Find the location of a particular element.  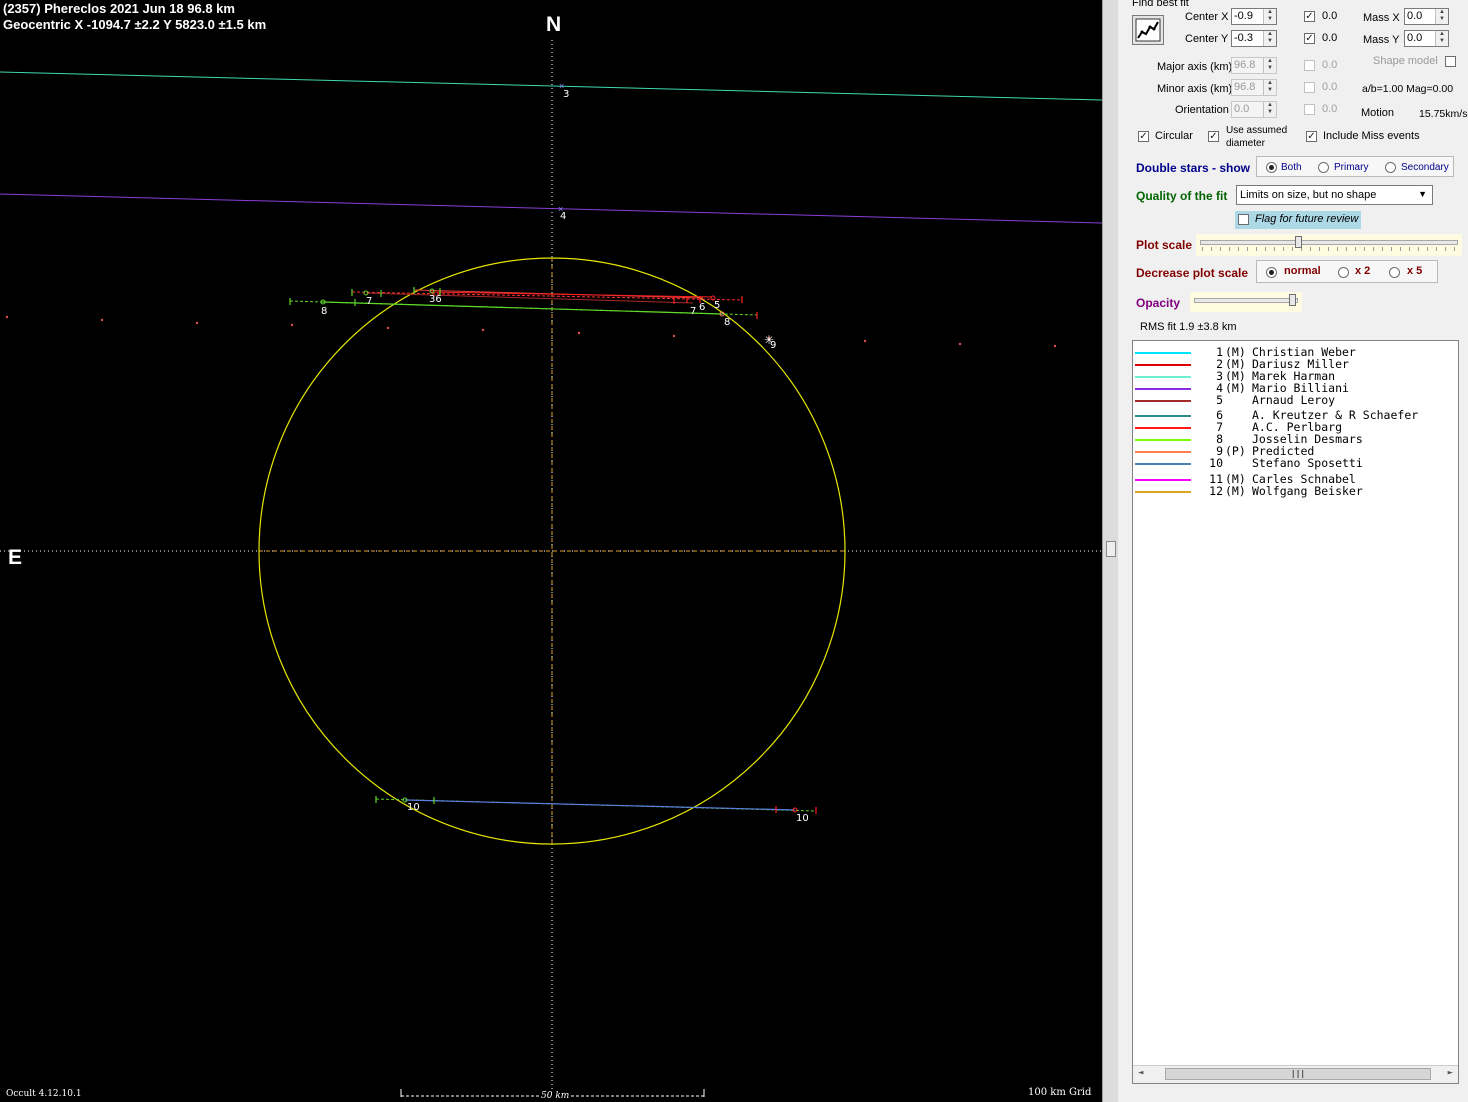

double-stars-both-radio is located at coordinates (1271, 167).